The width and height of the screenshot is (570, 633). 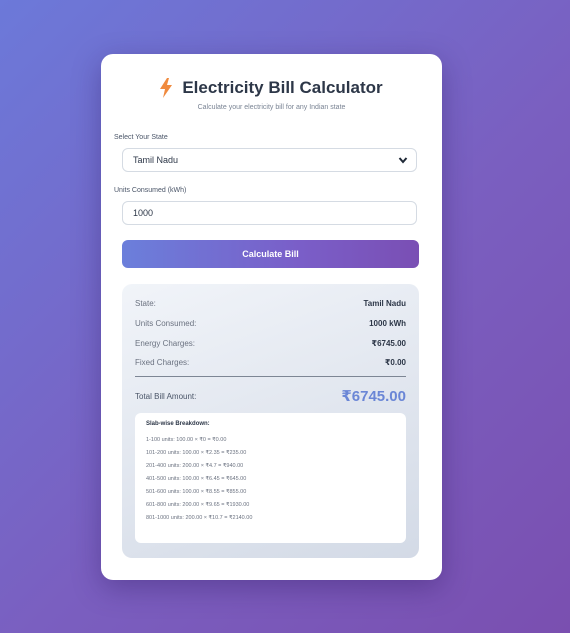 I want to click on result-row-units: Units Consumed: 1000 kWh, so click(x=270, y=323).